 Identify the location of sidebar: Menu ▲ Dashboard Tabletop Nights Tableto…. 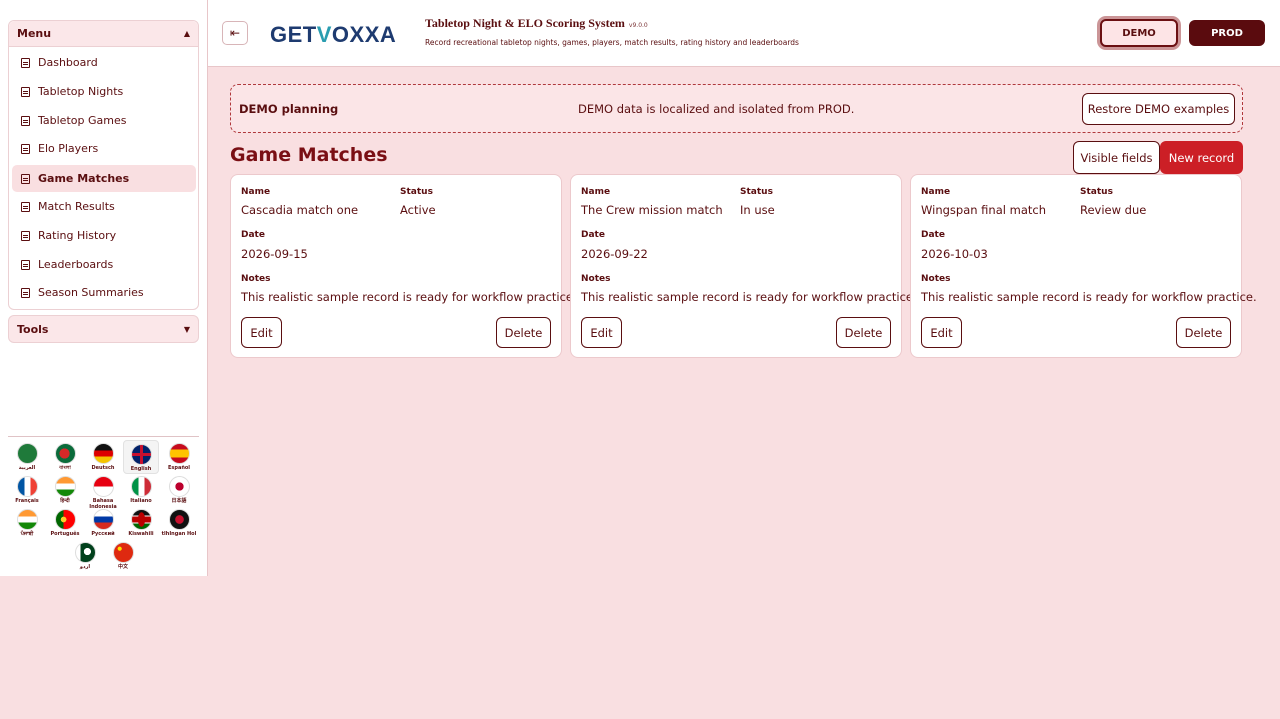
(104, 288).